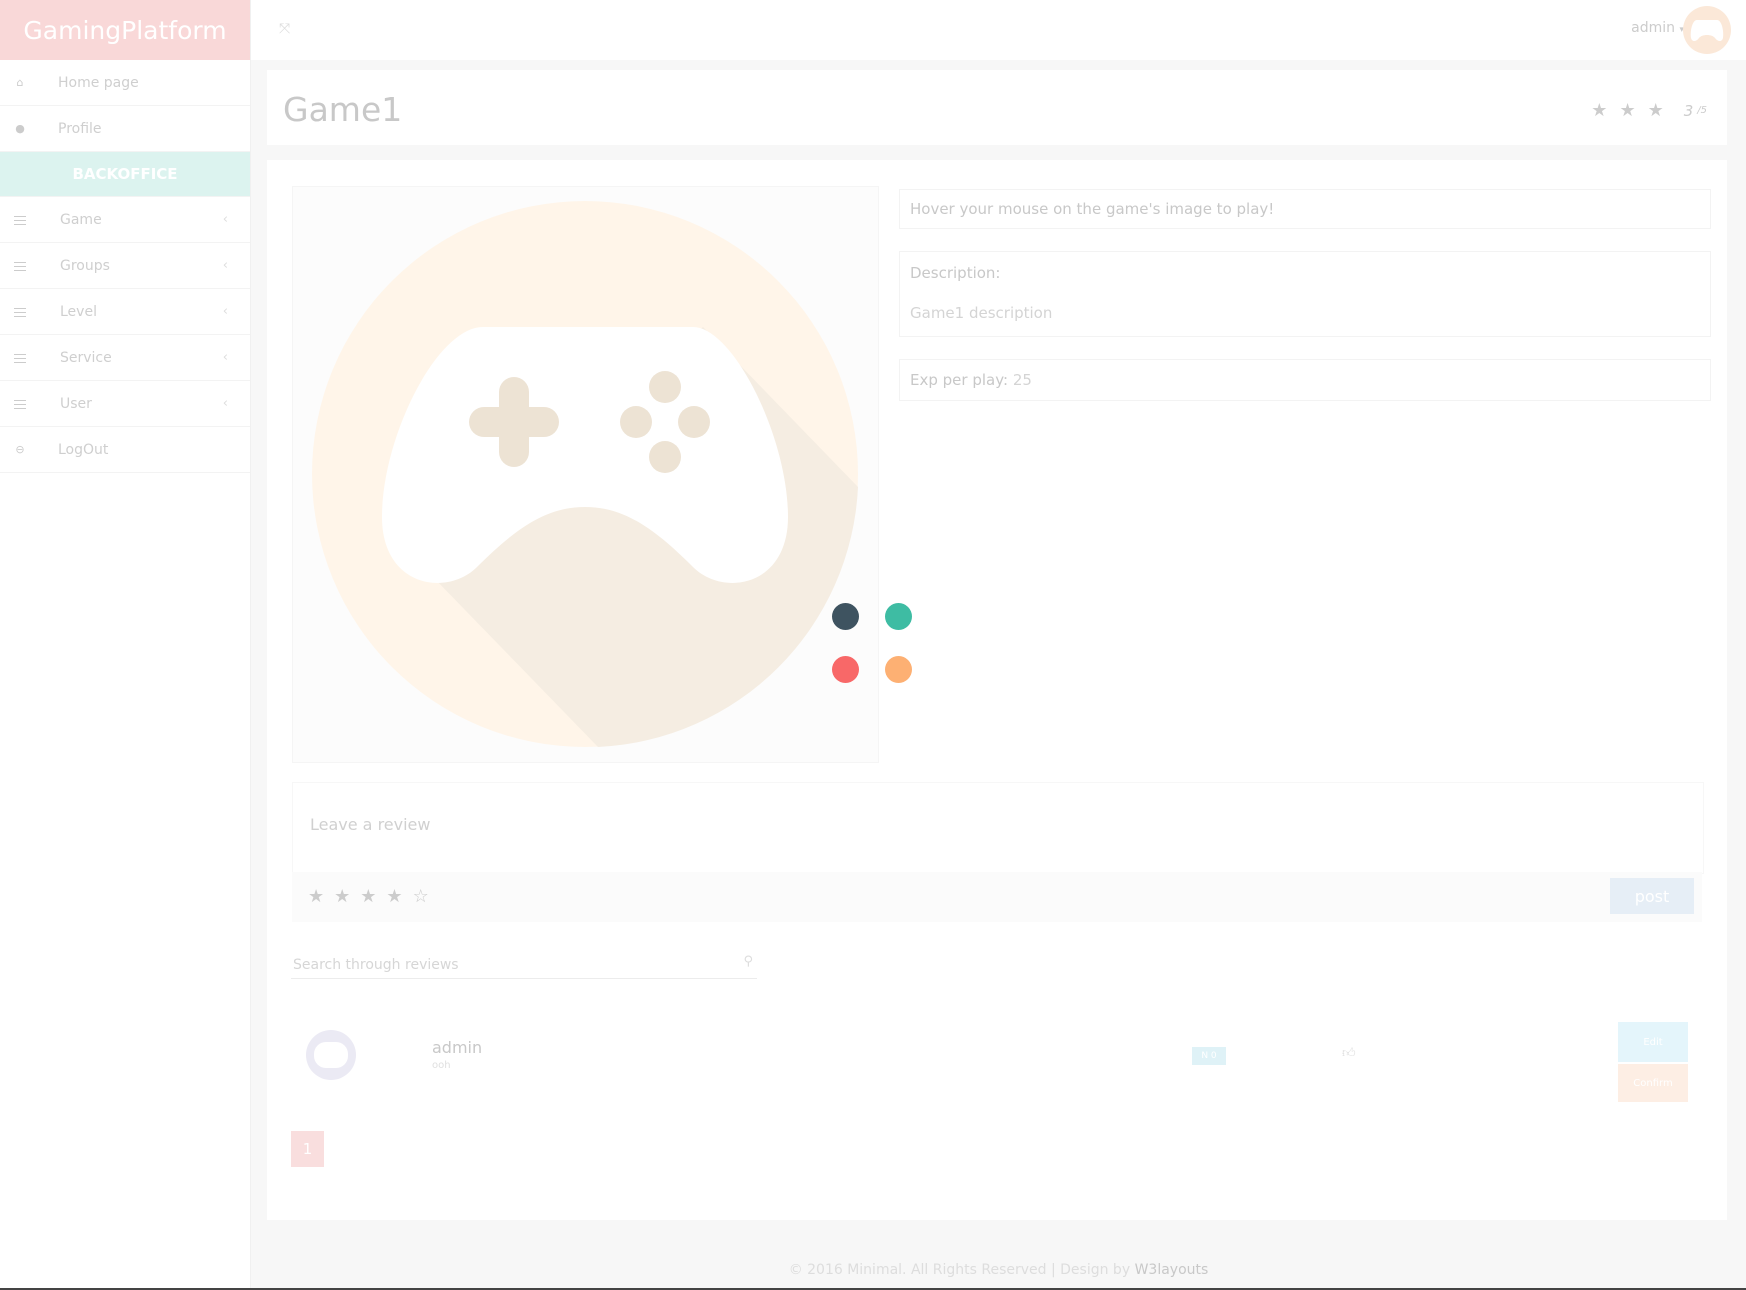 The width and height of the screenshot is (1746, 1290). I want to click on game-rating: ★ ★ ★ 3 /5, so click(1649, 110).